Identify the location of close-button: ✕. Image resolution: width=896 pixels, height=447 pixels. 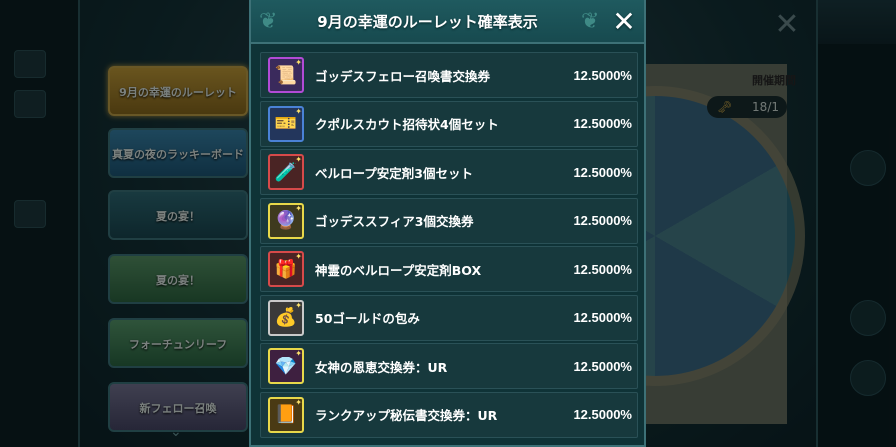
(624, 22).